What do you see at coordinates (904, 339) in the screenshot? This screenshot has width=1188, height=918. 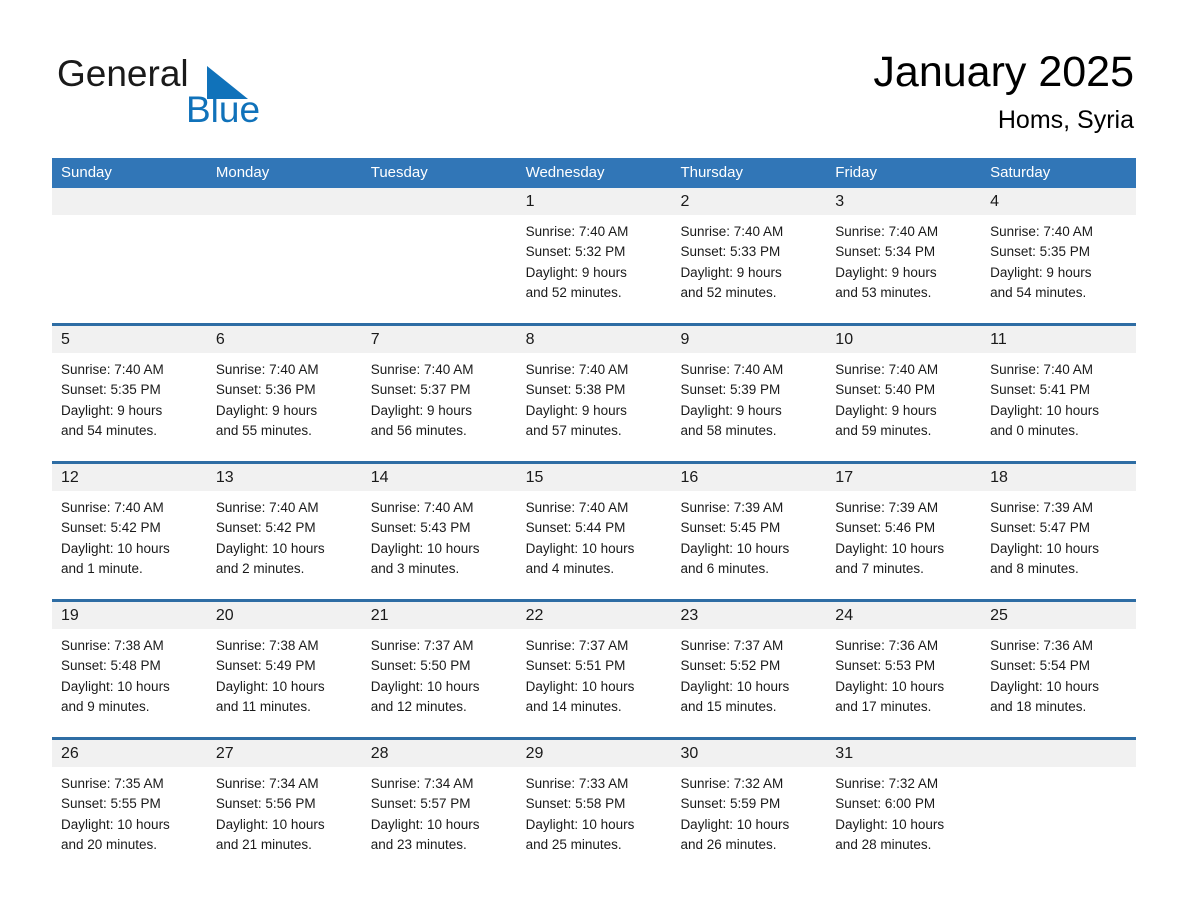 I see `day-number-band: 10` at bounding box center [904, 339].